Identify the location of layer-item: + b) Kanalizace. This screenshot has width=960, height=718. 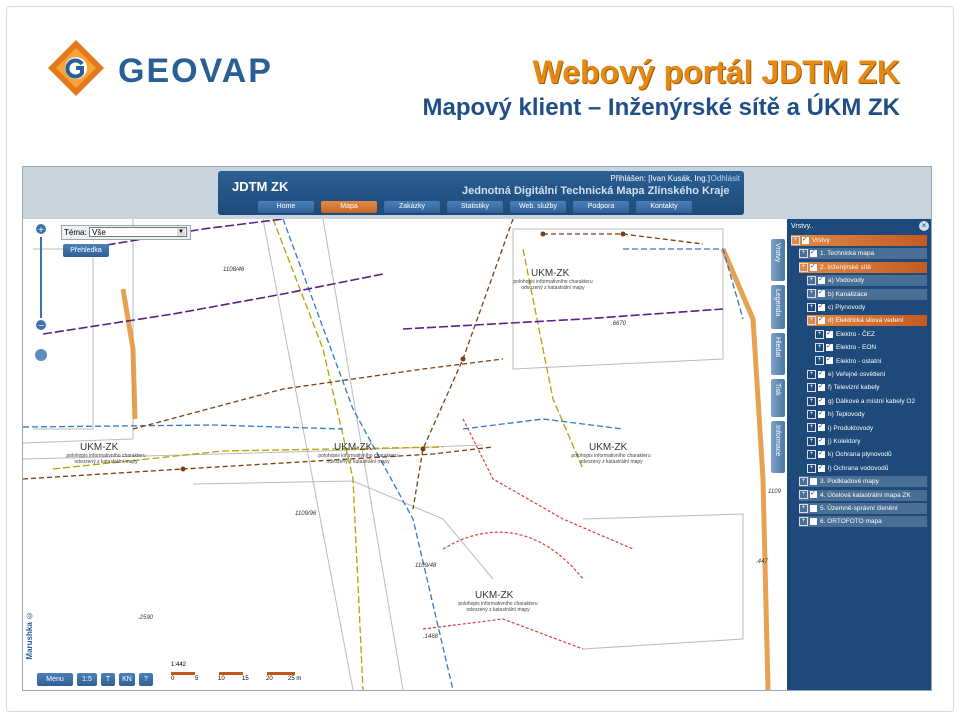
(867, 293).